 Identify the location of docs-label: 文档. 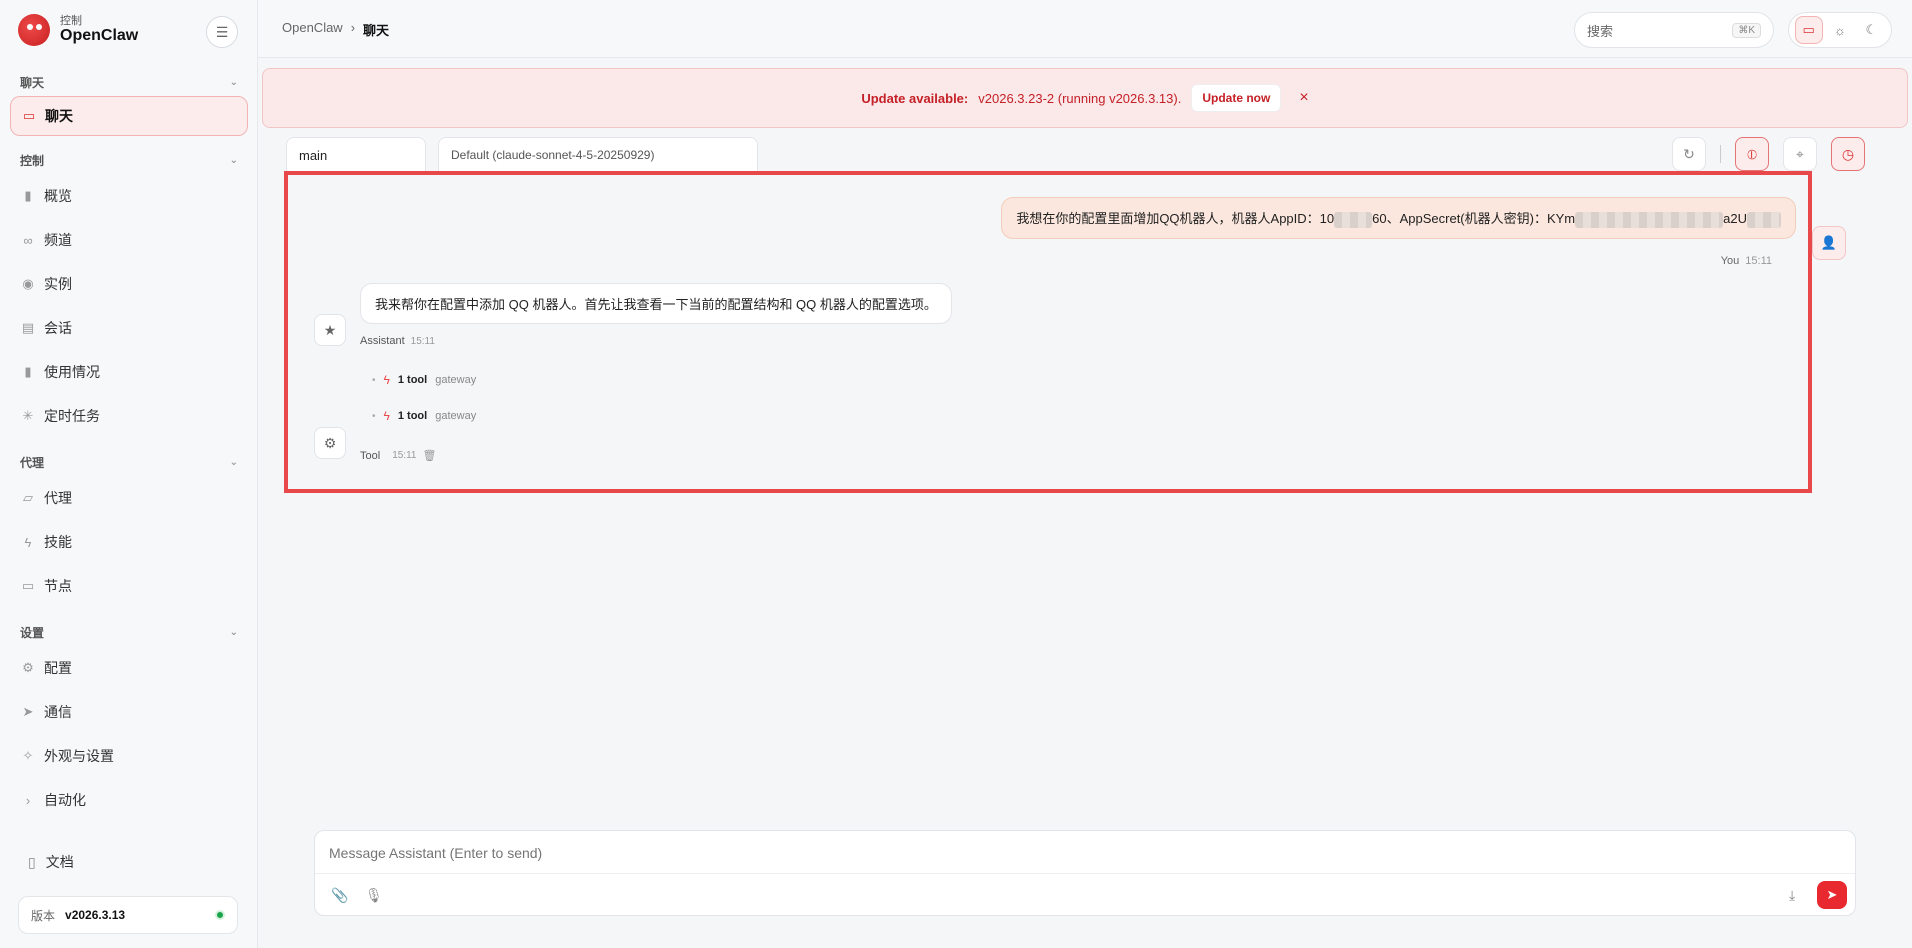
(59, 862).